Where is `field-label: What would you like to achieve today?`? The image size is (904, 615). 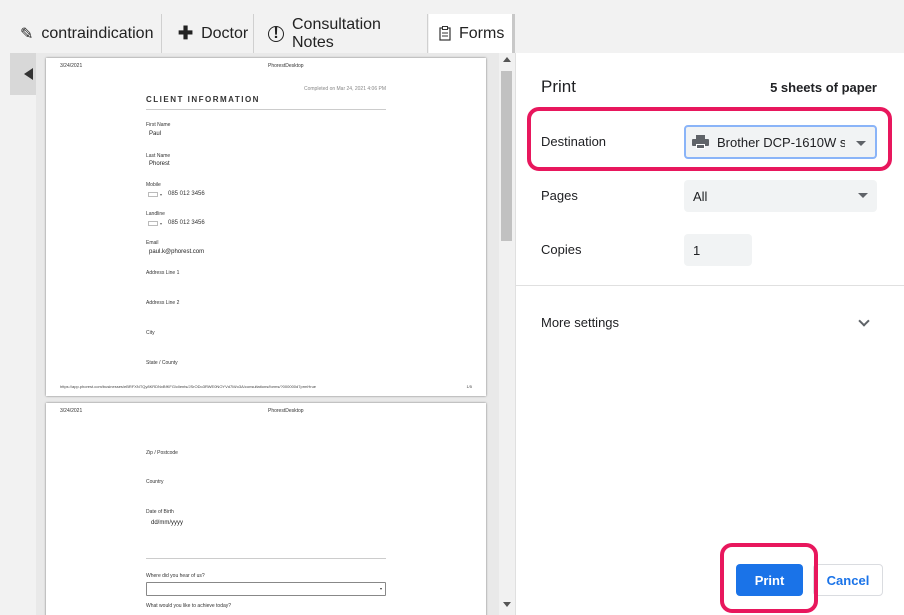
field-label: What would you like to achieve today? is located at coordinates (189, 606).